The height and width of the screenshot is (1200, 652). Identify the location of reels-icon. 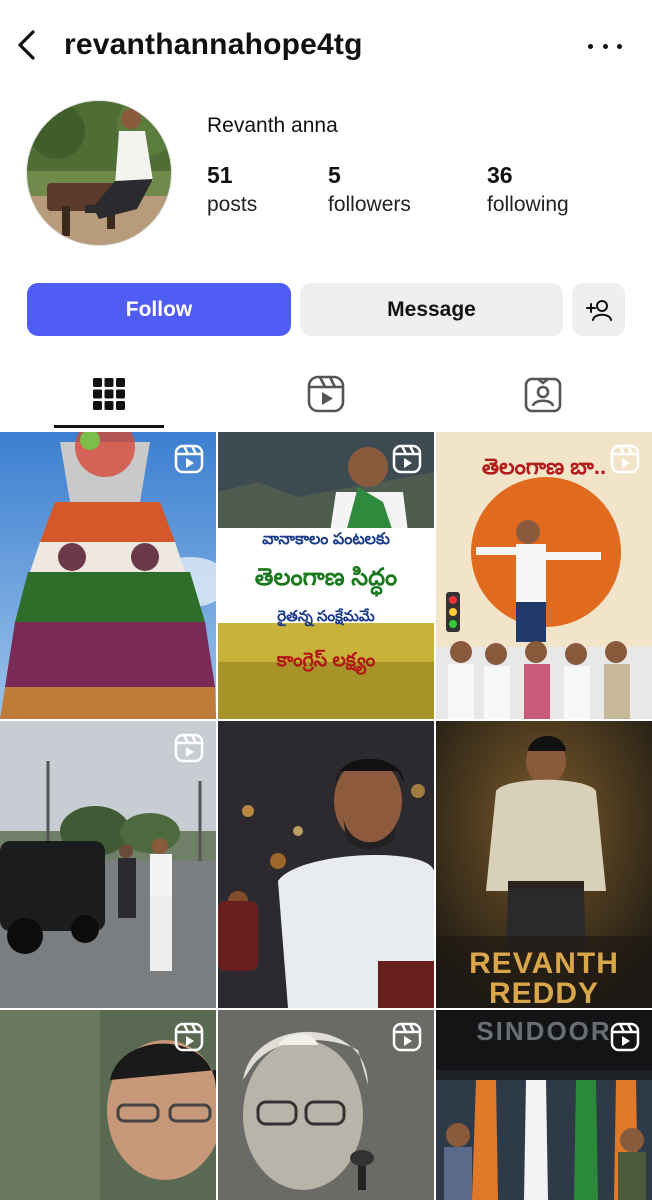
(325, 394).